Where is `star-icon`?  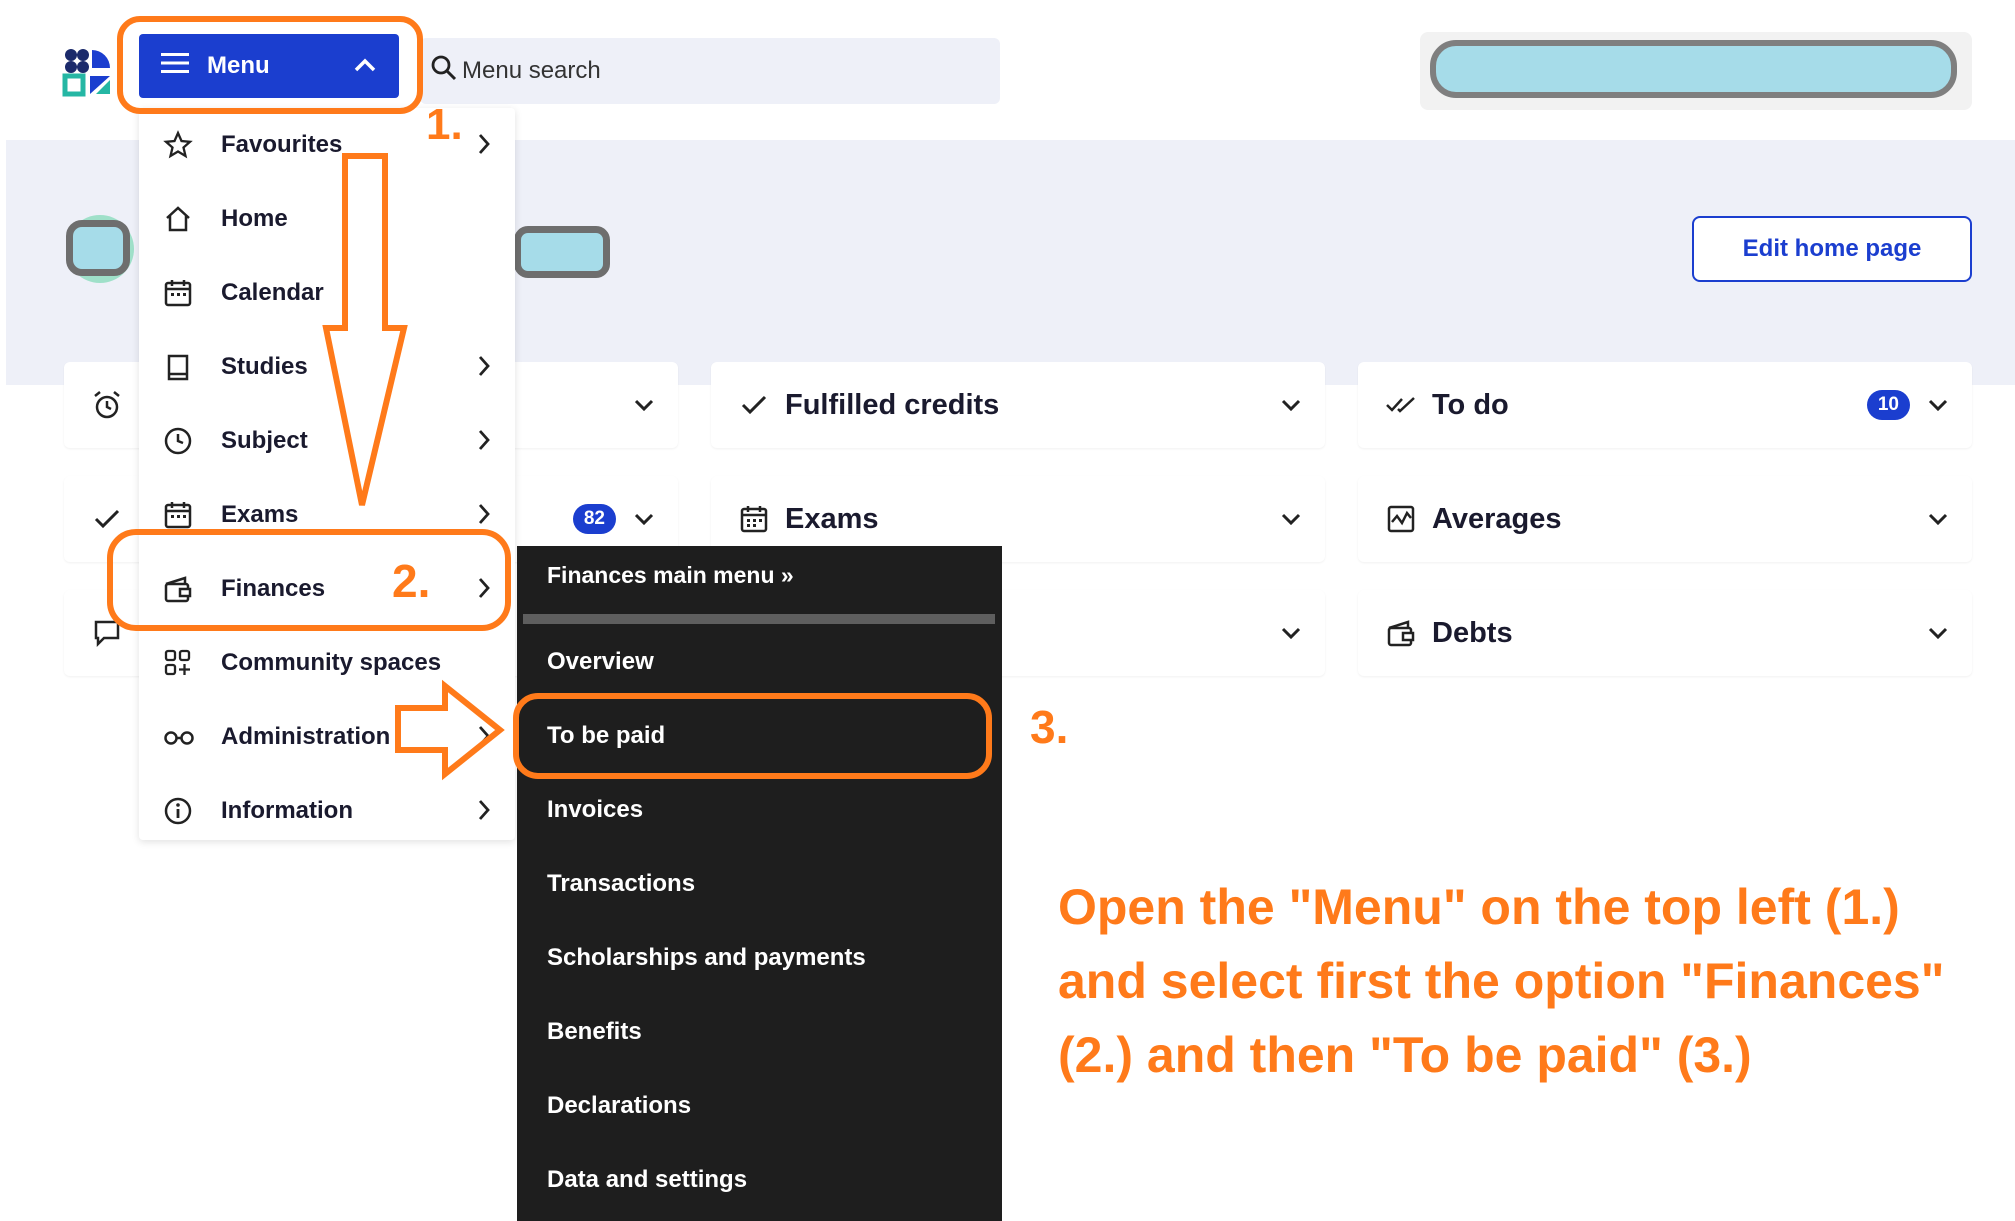
star-icon is located at coordinates (178, 145).